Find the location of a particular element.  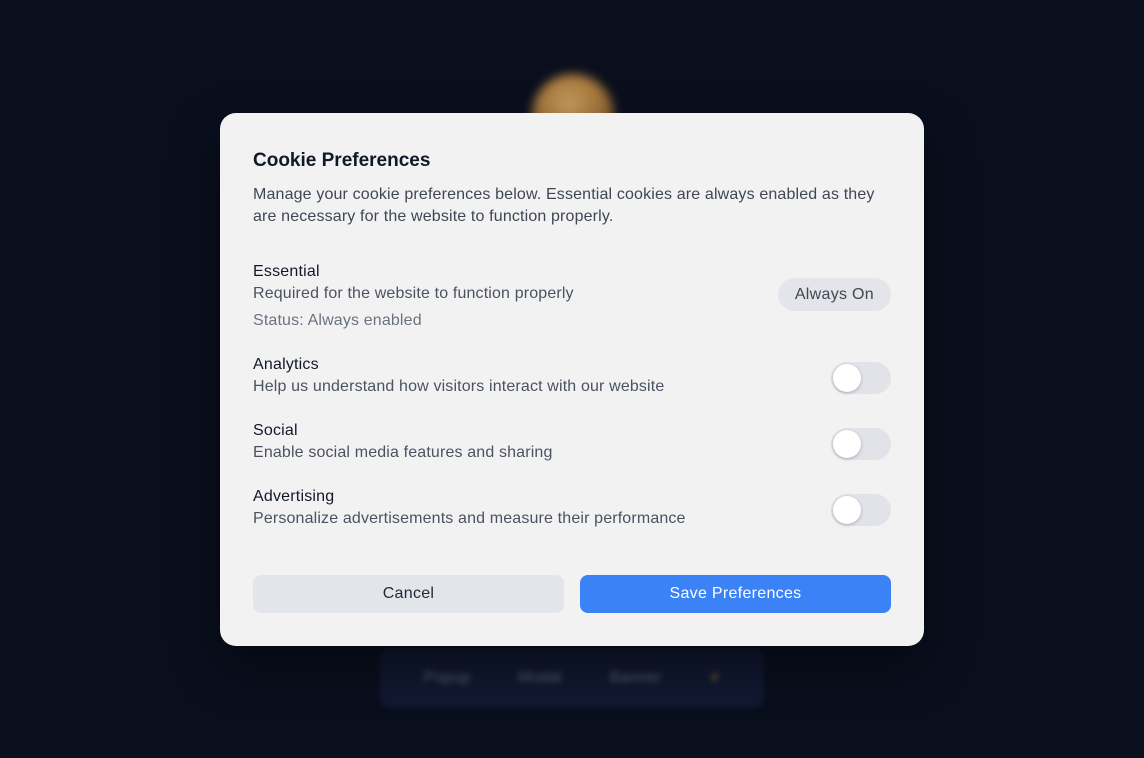

category-name: Analytics is located at coordinates (286, 364).